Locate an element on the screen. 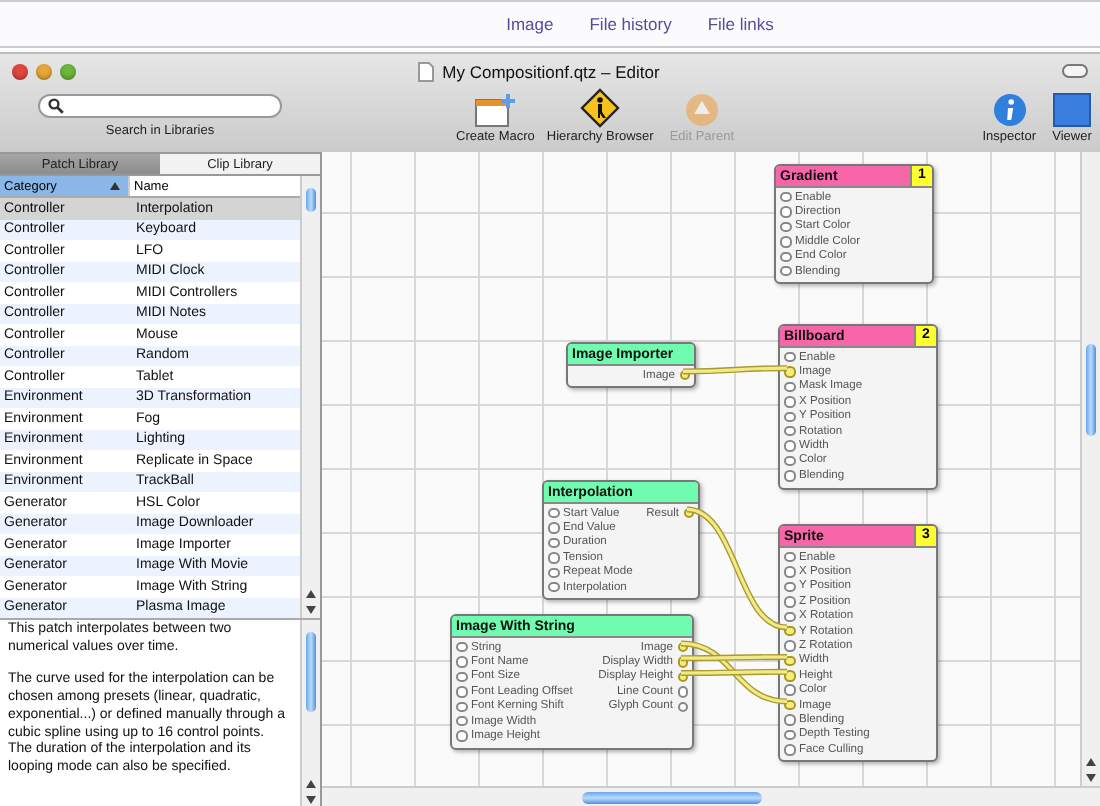 This screenshot has height=806, width=1100. search-icon is located at coordinates (56, 106).